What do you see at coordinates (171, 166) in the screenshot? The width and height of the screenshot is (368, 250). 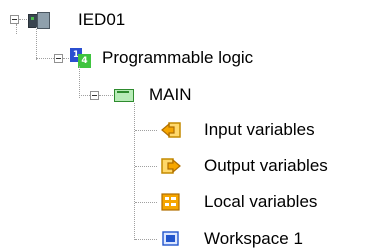 I see `output-variables-icon` at bounding box center [171, 166].